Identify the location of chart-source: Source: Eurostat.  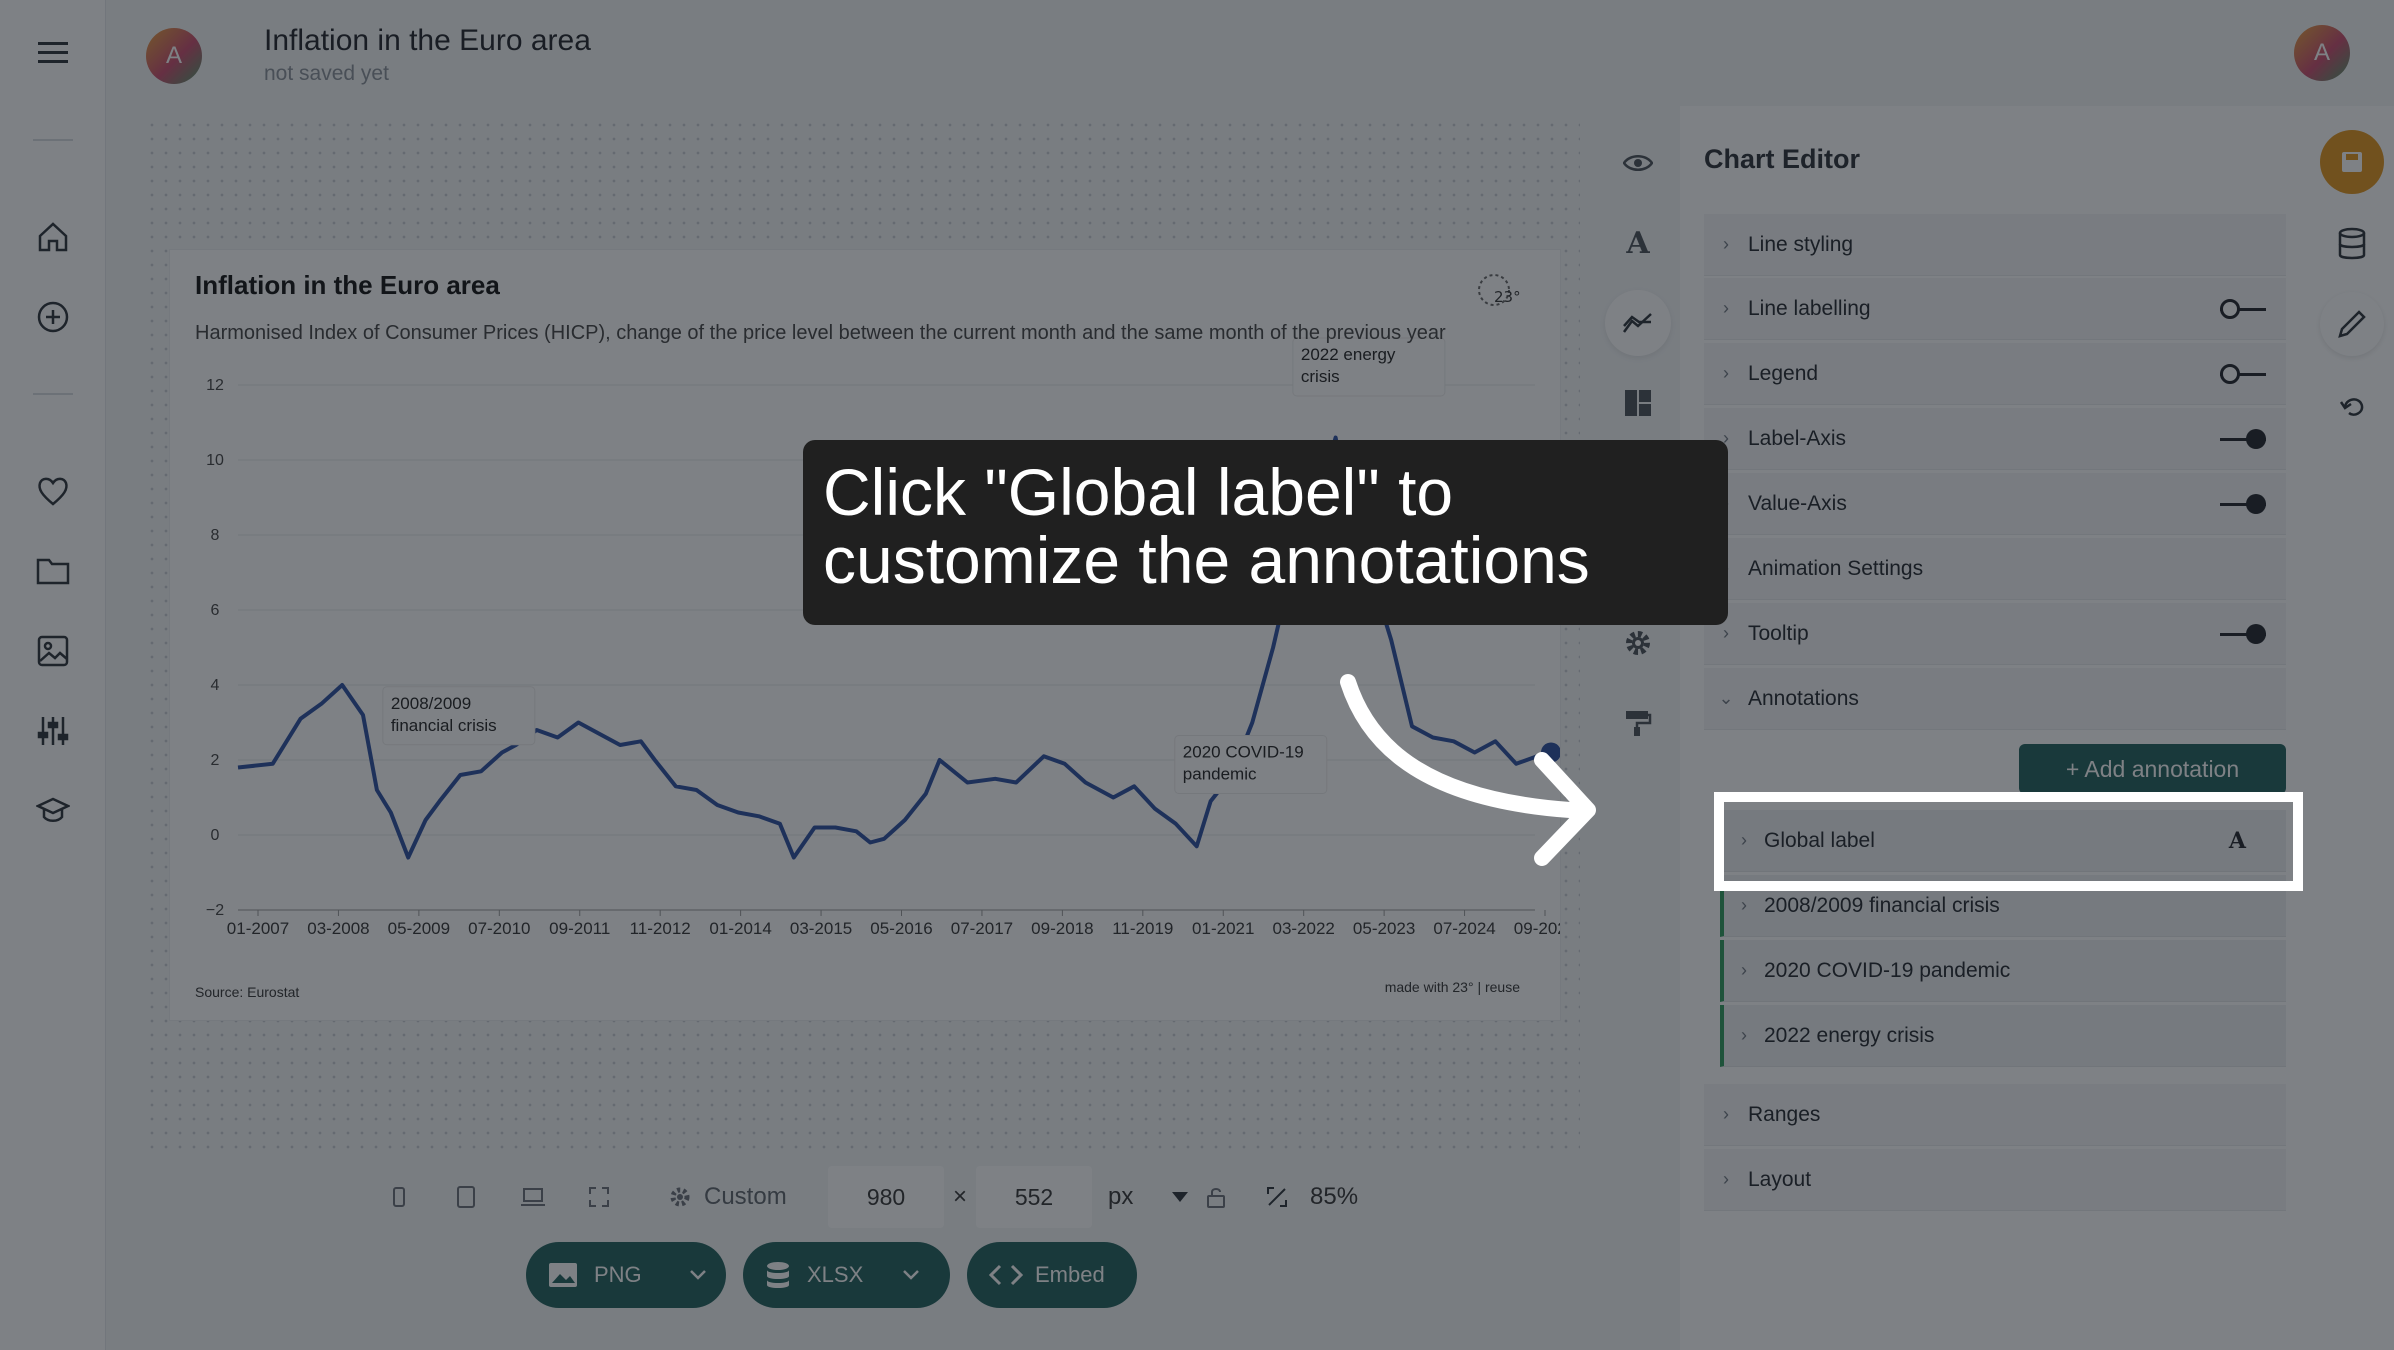
(247, 992).